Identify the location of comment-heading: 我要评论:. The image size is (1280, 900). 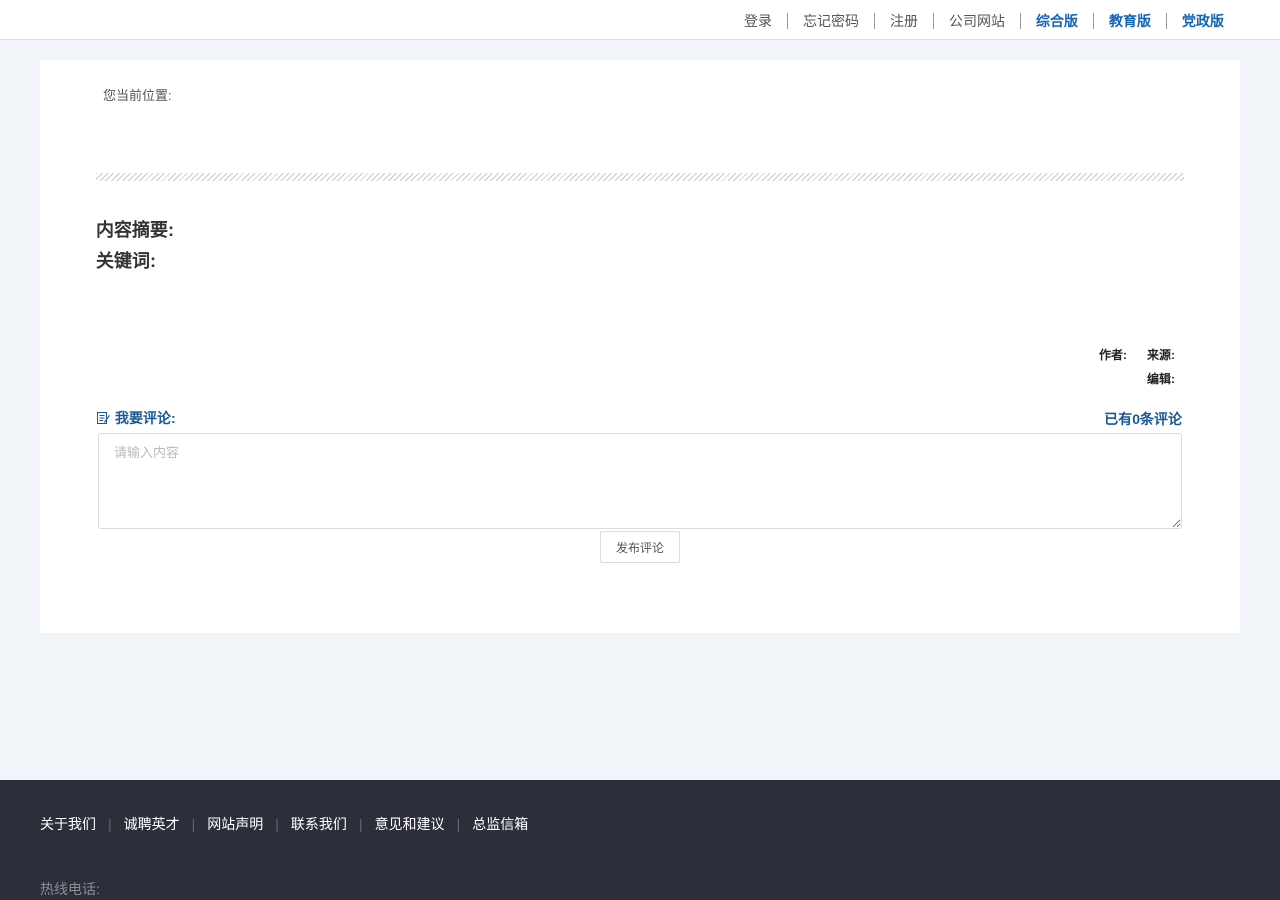
(136, 418).